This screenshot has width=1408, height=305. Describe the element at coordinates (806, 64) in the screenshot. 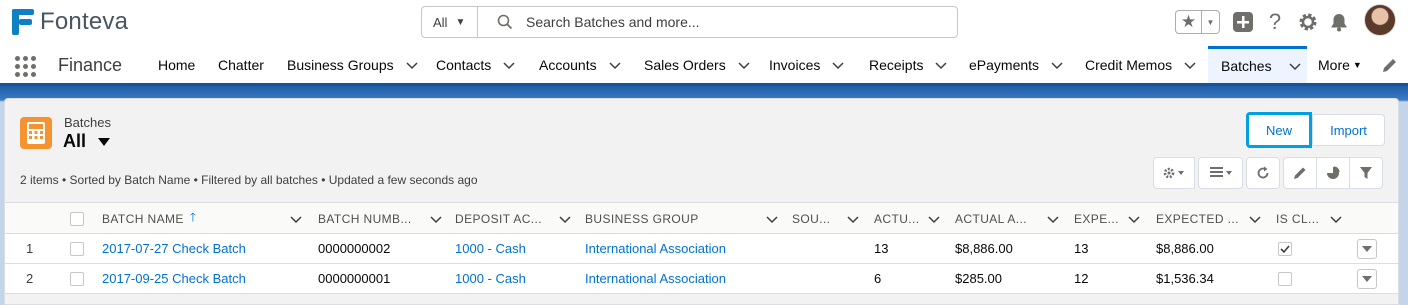

I see `nav-item-invoices: Invoices` at that location.